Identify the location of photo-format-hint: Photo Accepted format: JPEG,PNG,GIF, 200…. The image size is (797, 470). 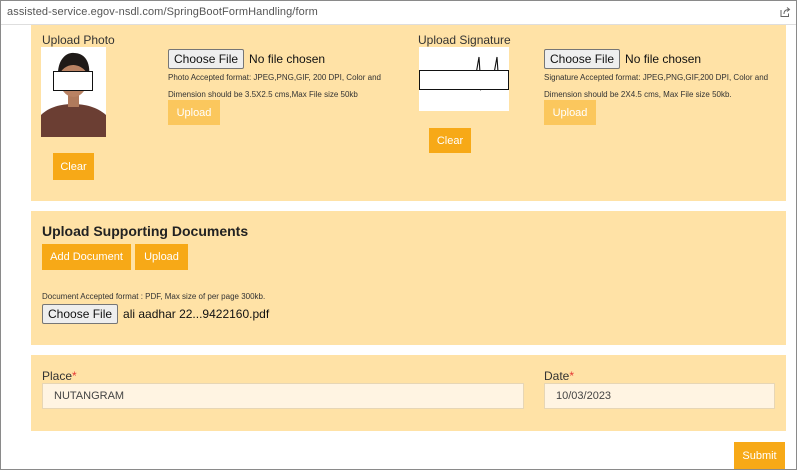
(274, 86).